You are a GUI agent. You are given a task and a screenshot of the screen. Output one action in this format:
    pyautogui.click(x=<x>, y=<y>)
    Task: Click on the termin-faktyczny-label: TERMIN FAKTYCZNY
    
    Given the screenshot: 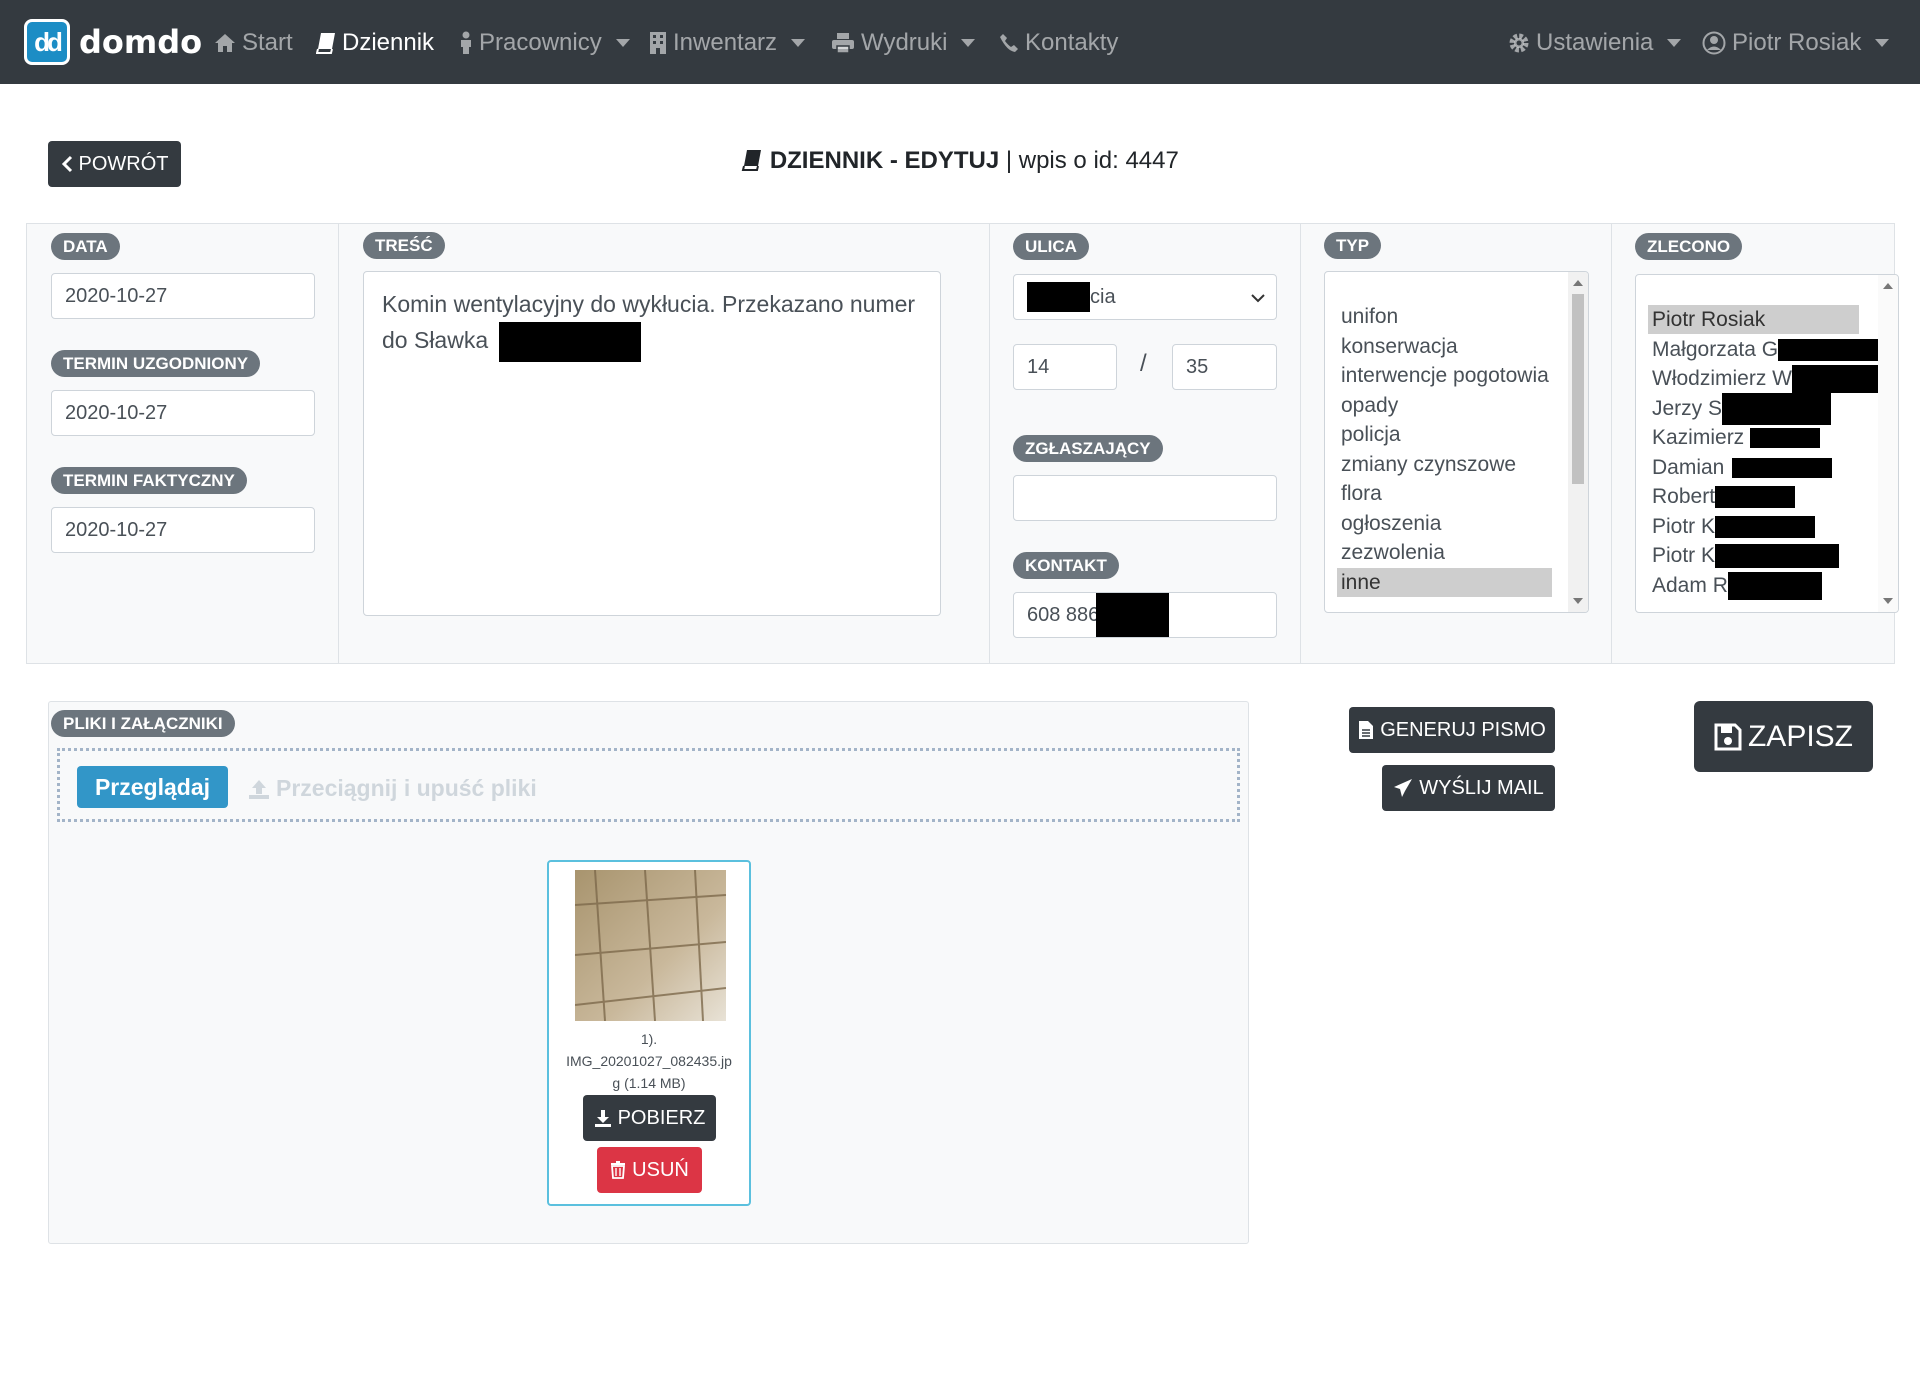 What is the action you would take?
    pyautogui.click(x=149, y=480)
    